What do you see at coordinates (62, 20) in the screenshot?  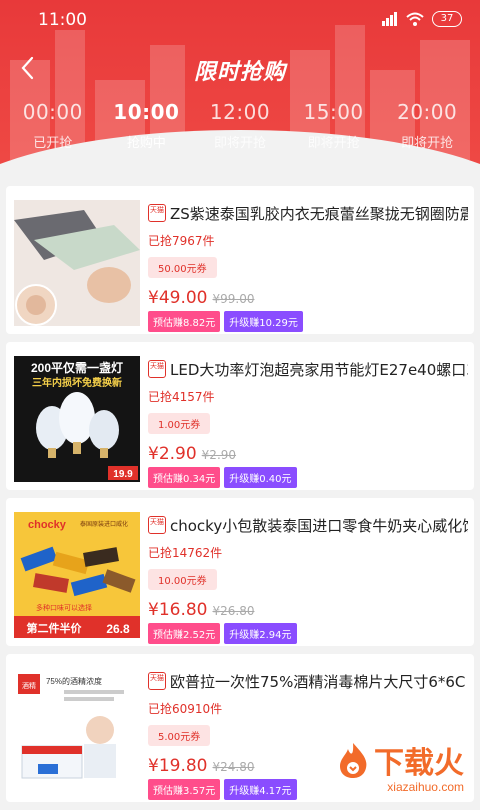 I see `status-time: 11:00` at bounding box center [62, 20].